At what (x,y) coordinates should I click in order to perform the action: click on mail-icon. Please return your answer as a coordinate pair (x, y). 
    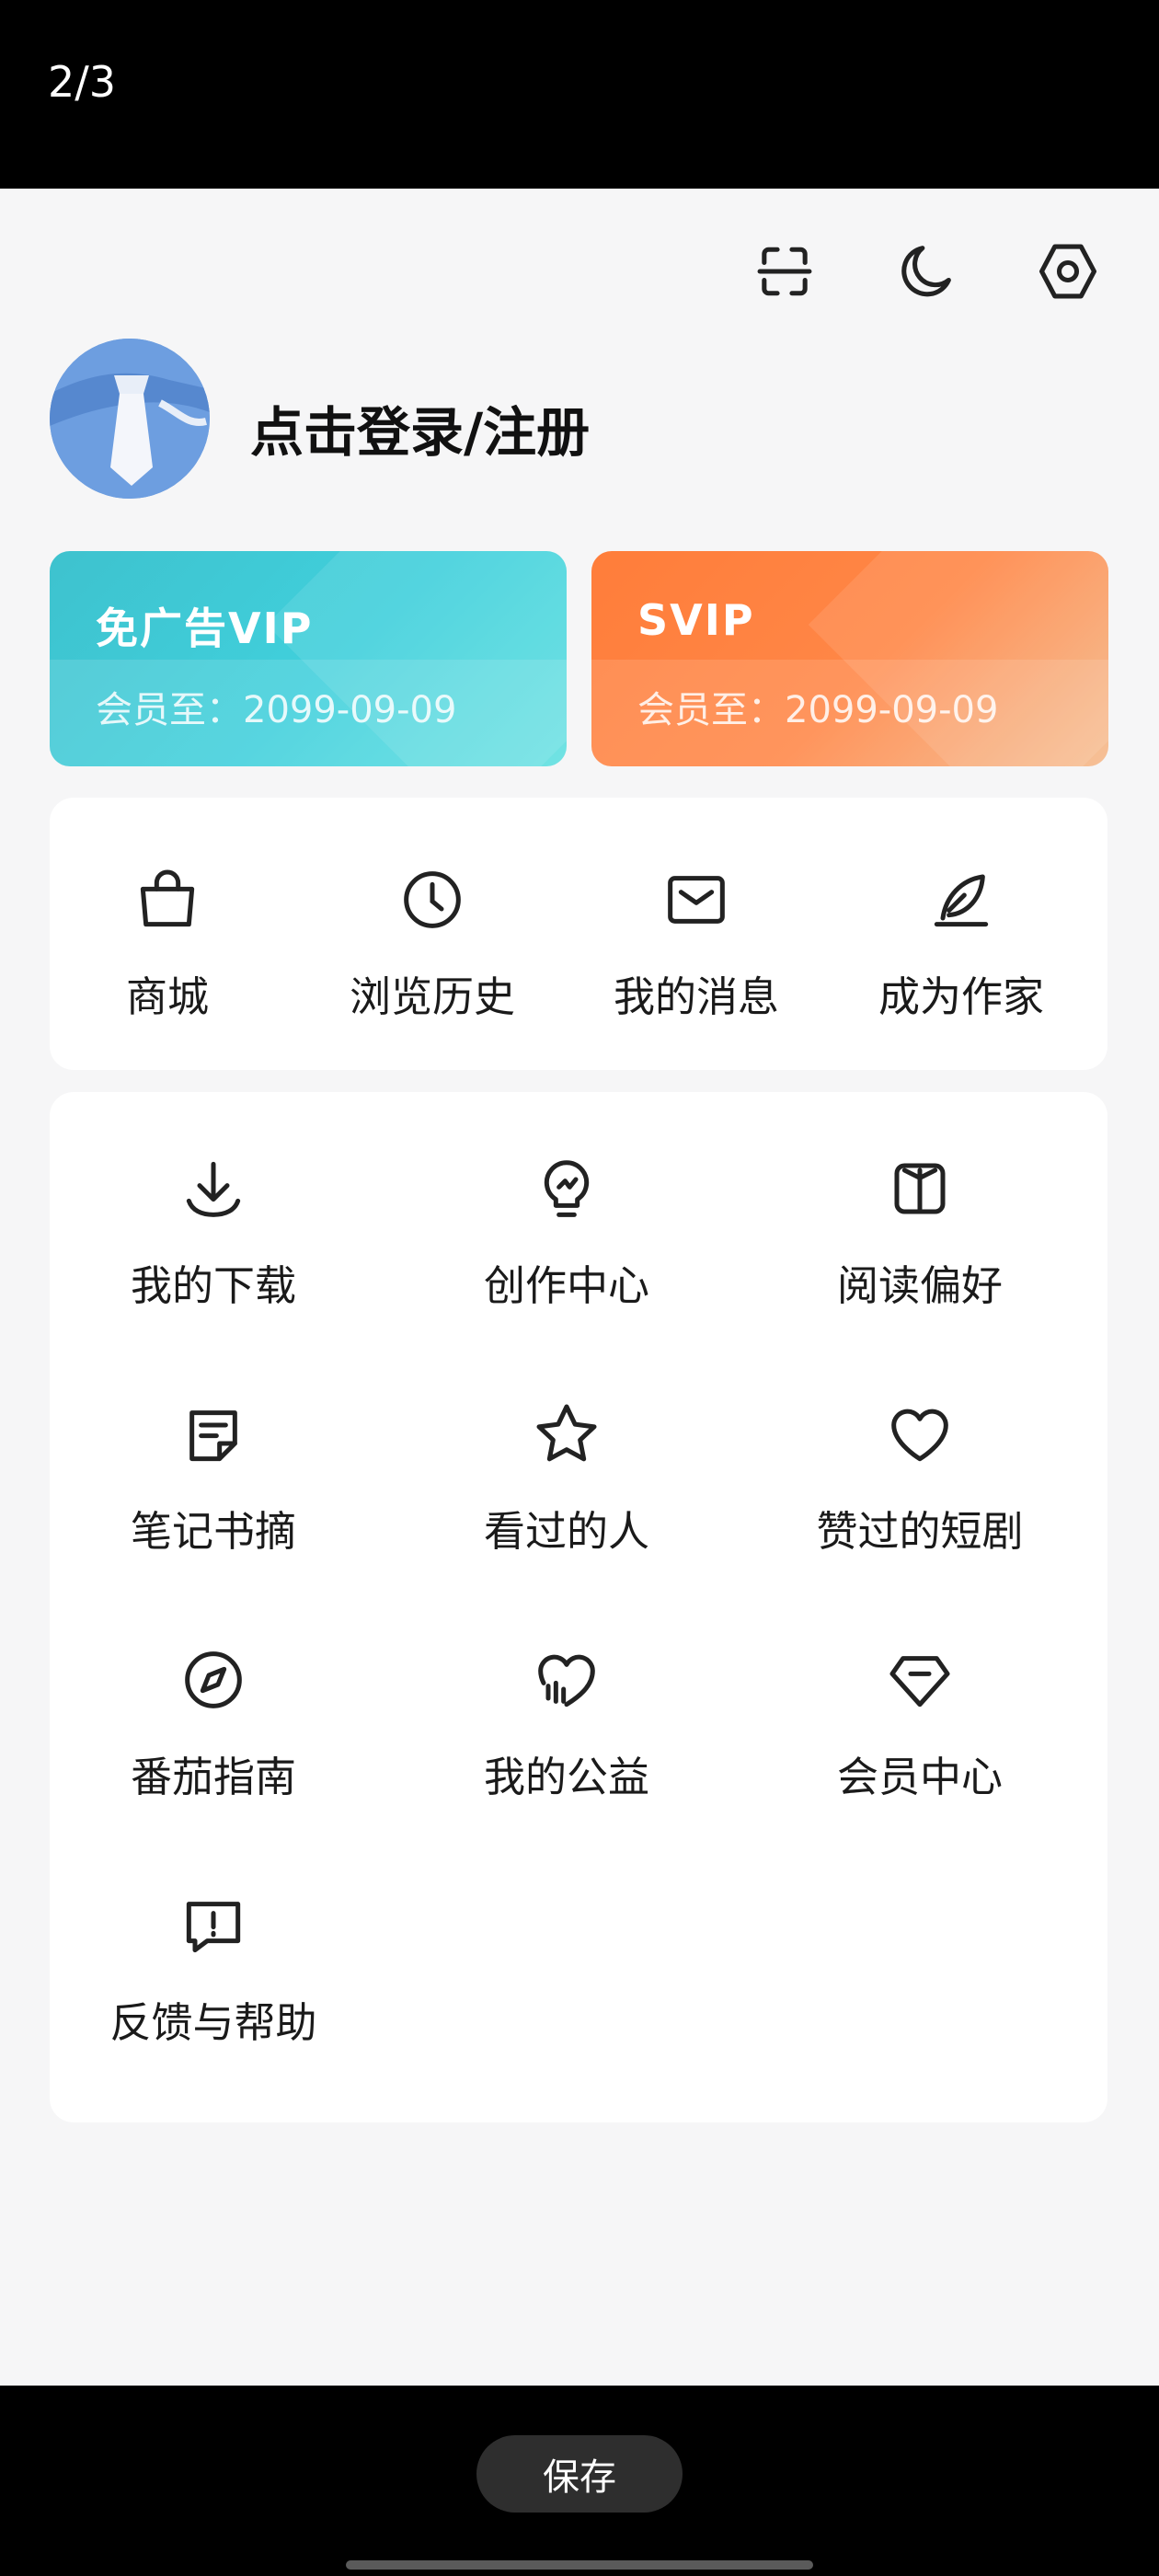
    Looking at the image, I should click on (696, 899).